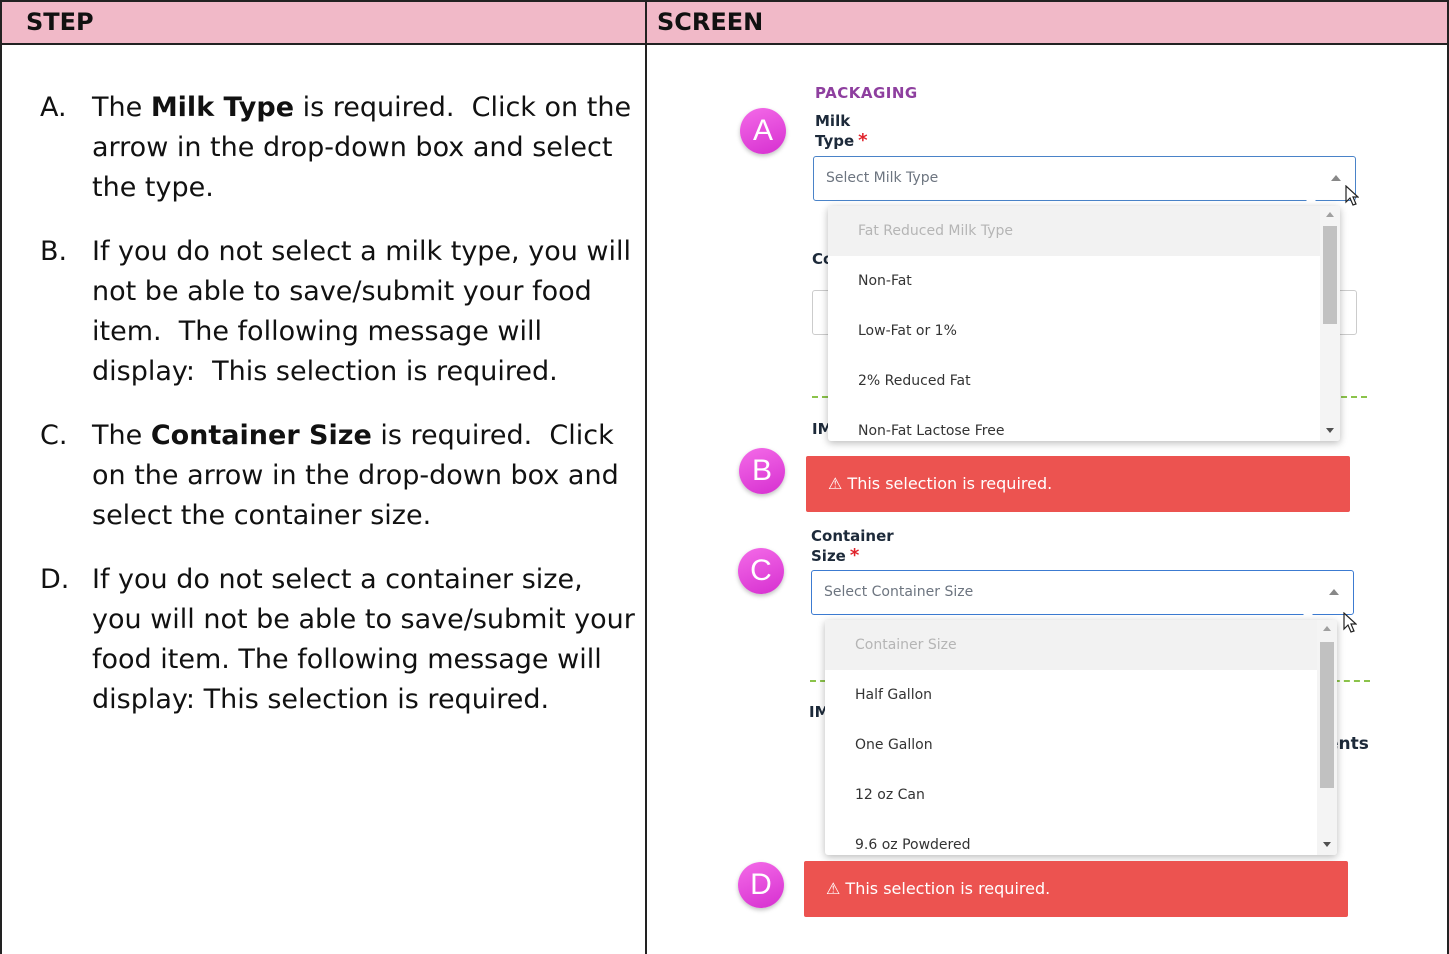  Describe the element at coordinates (261, 435) in the screenshot. I see `step-bold-term: Container Size` at that location.